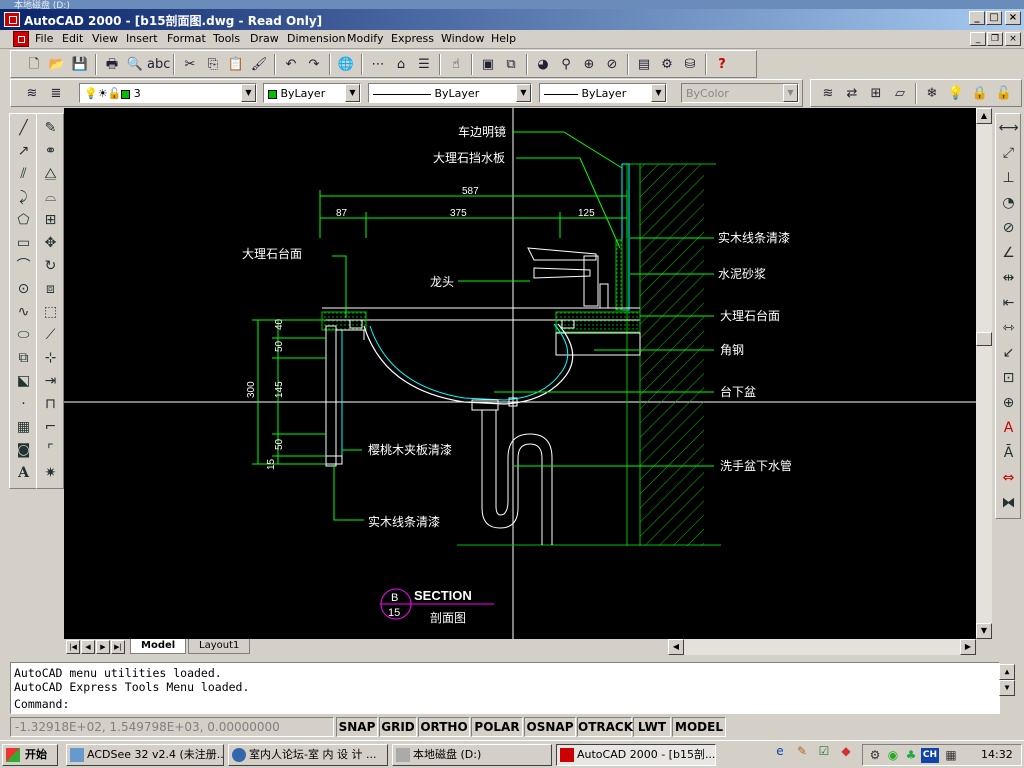 This screenshot has width=1024, height=768. What do you see at coordinates (23, 473) in the screenshot?
I see `multiline-text-icon: A` at bounding box center [23, 473].